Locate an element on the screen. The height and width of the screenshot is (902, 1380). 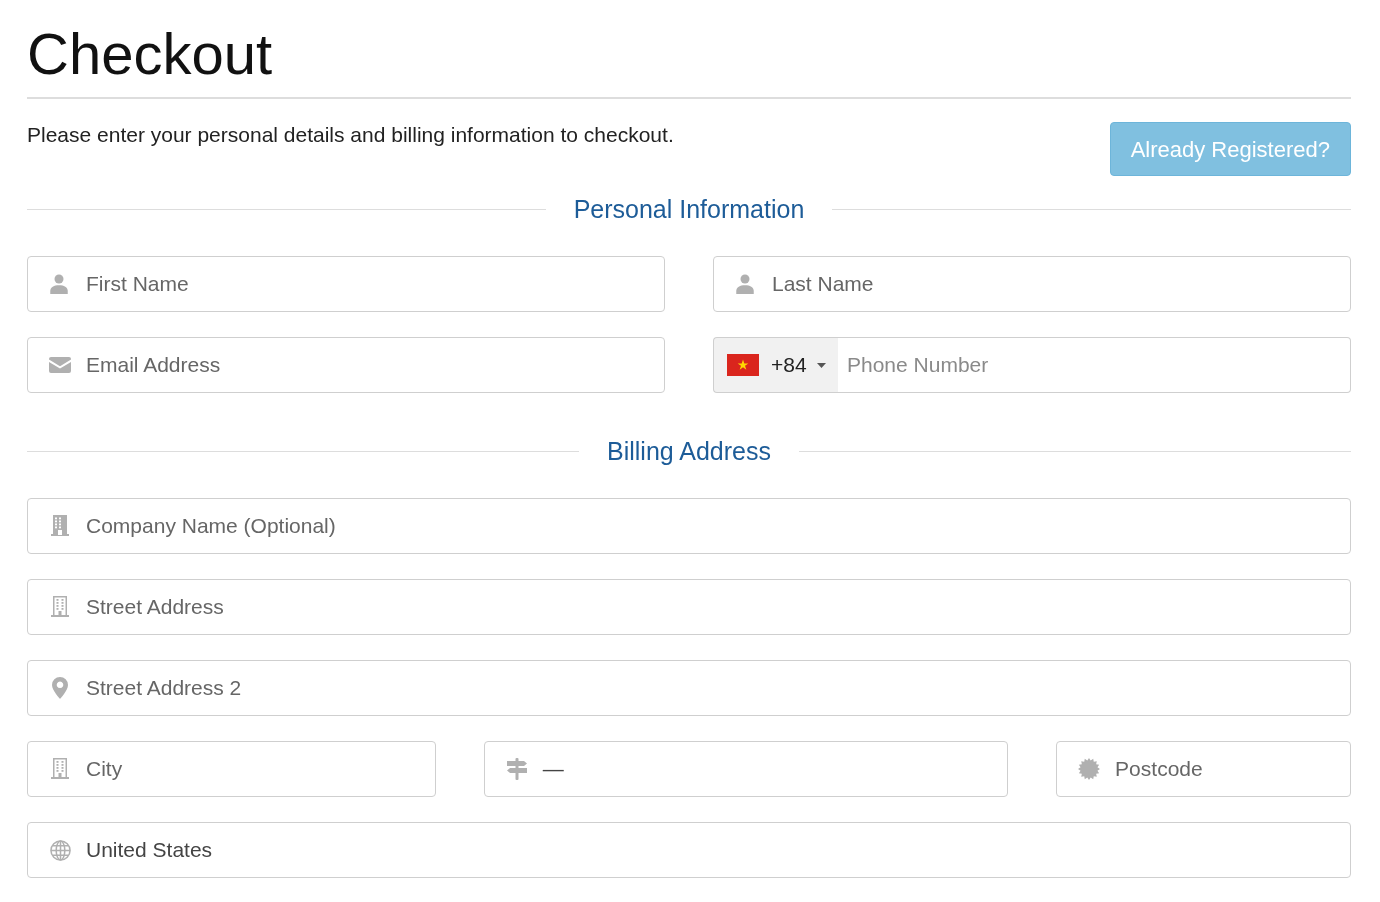
page-title: Checkout is located at coordinates (150, 54).